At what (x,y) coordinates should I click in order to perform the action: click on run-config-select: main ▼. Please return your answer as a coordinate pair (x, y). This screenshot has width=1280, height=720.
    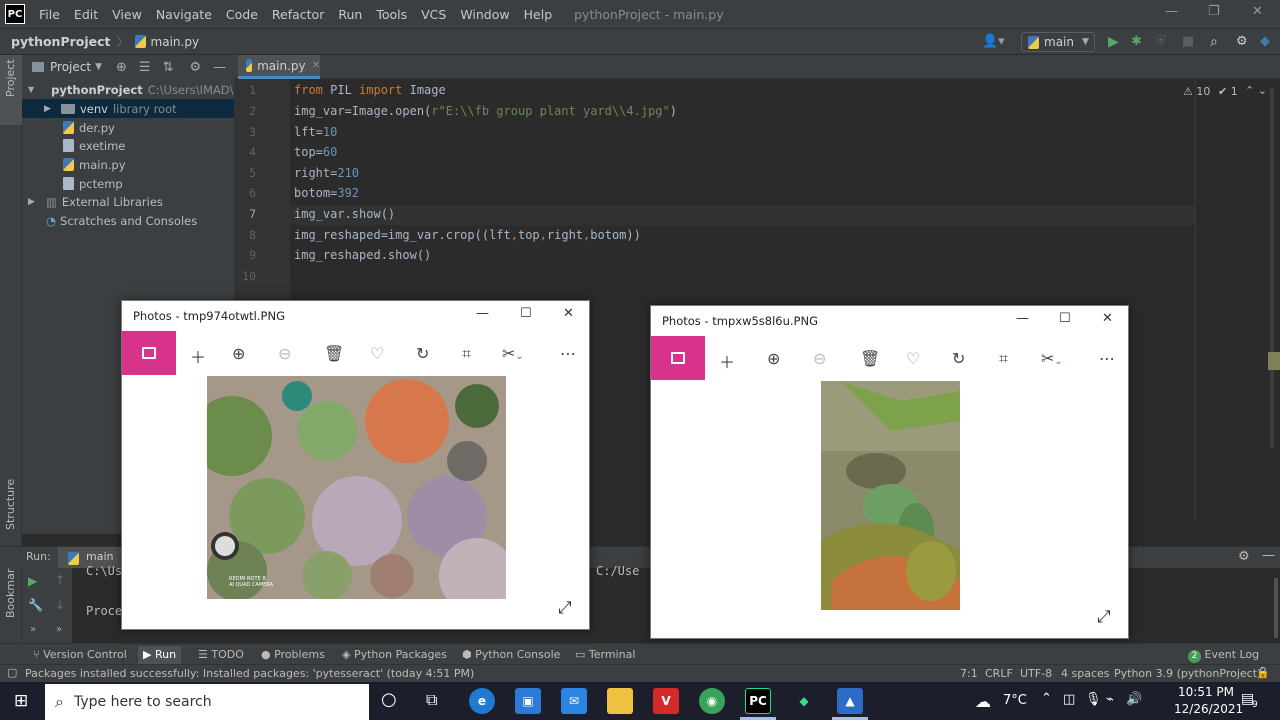
    Looking at the image, I should click on (1058, 42).